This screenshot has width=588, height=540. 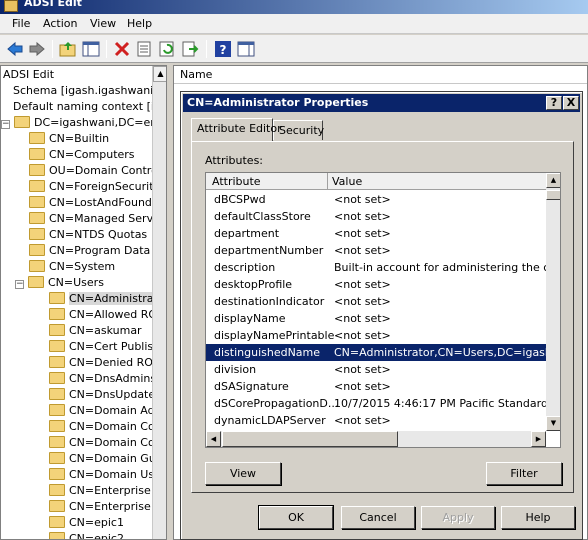 What do you see at coordinates (553, 423) in the screenshot?
I see `scroll-down-arrow-icon: ▼` at bounding box center [553, 423].